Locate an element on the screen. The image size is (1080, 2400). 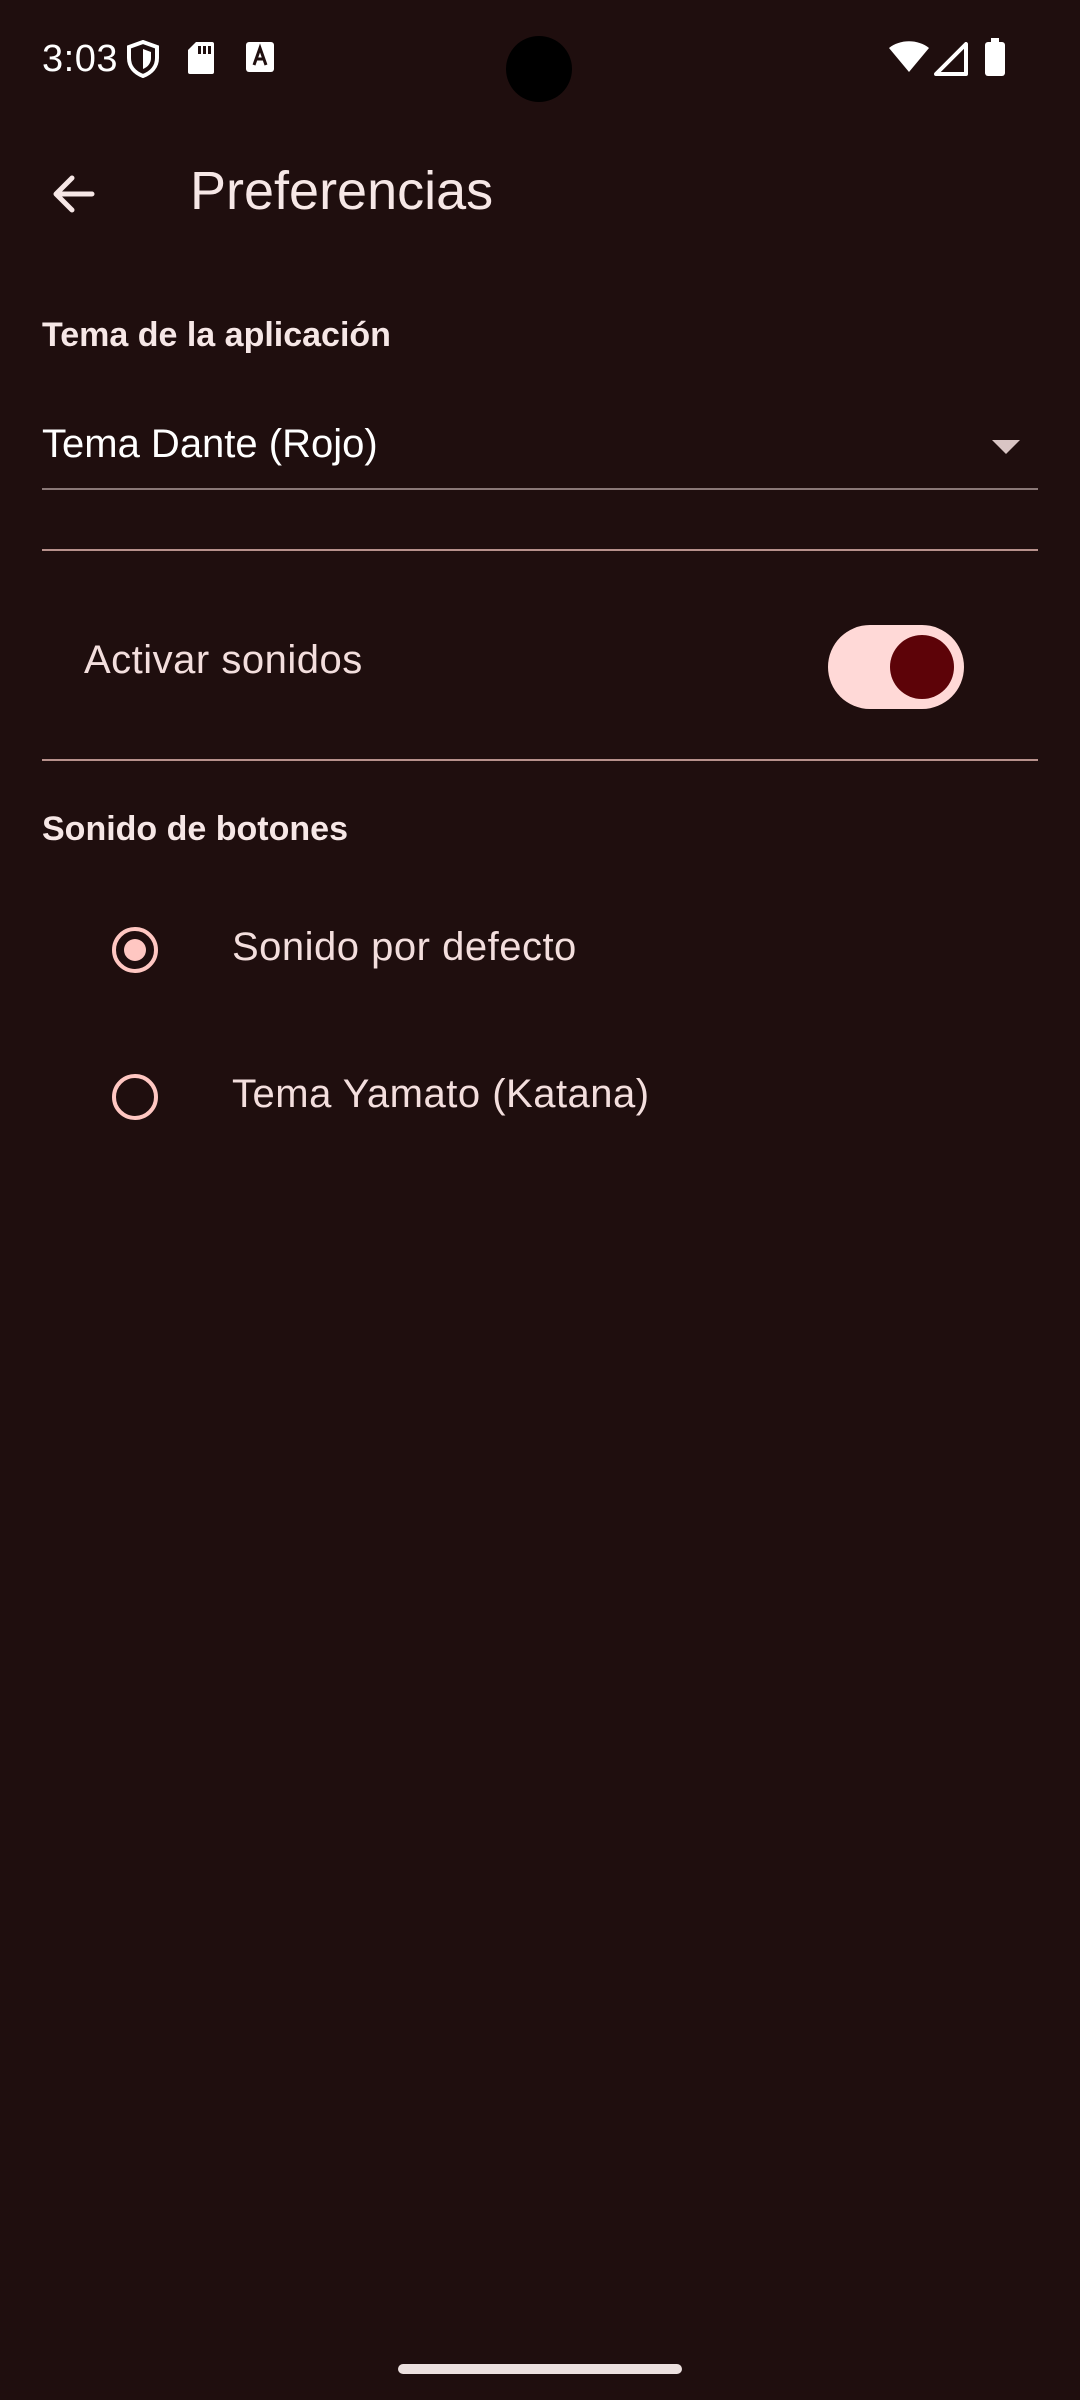
radio-option-label: Sonido por defecto is located at coordinates (404, 947).